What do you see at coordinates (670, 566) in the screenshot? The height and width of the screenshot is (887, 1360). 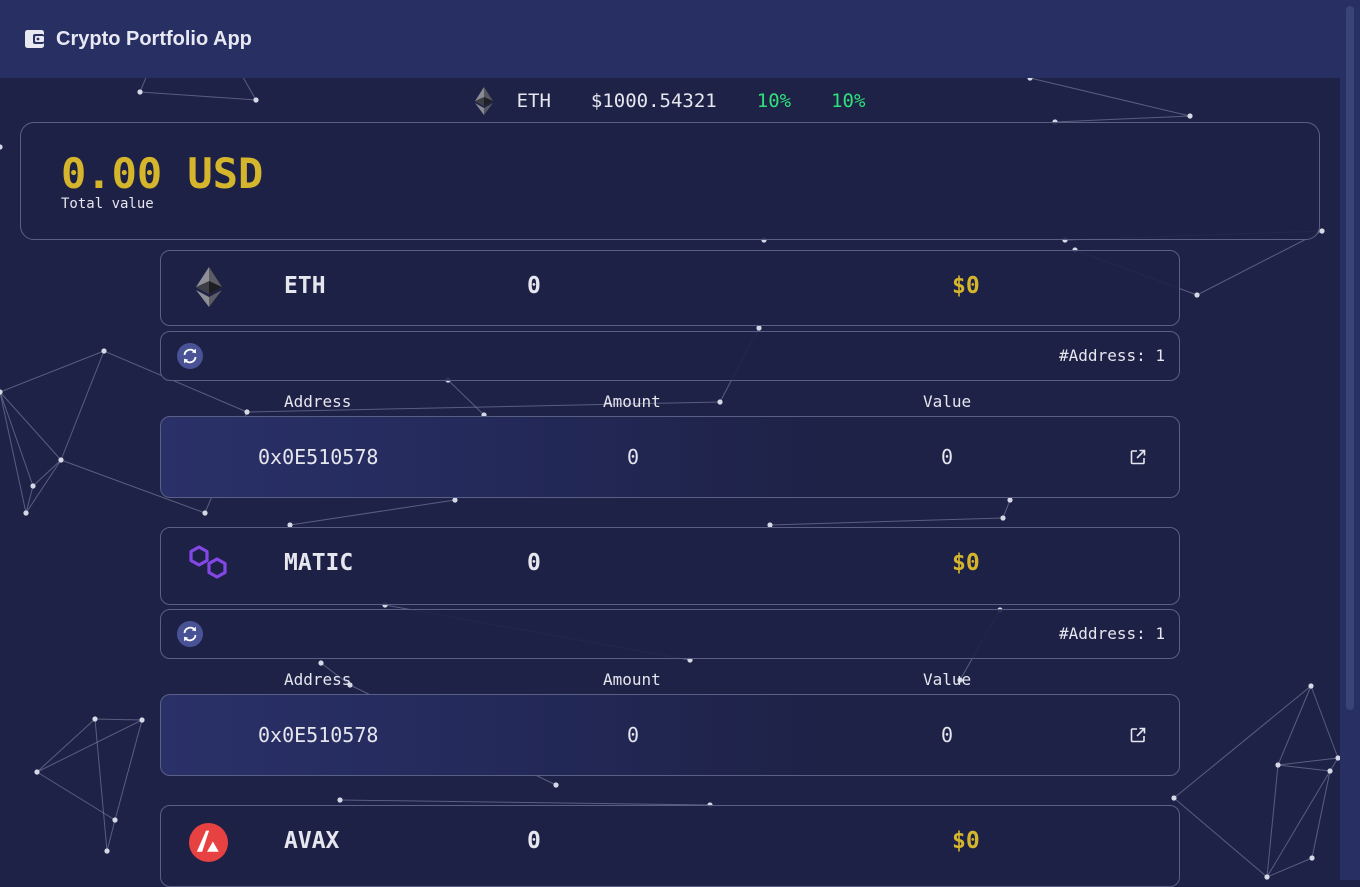 I see `coin-card-matic: MATIC 0 $0` at bounding box center [670, 566].